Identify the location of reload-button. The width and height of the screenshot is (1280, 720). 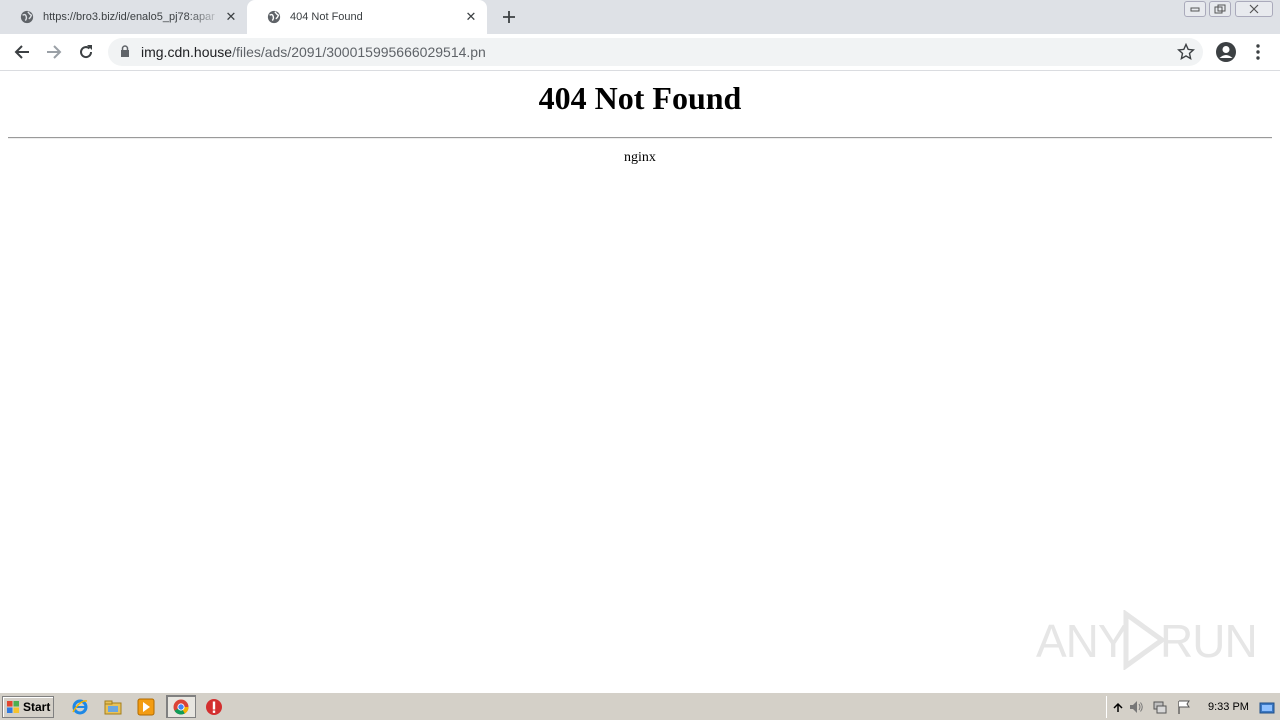
(86, 52).